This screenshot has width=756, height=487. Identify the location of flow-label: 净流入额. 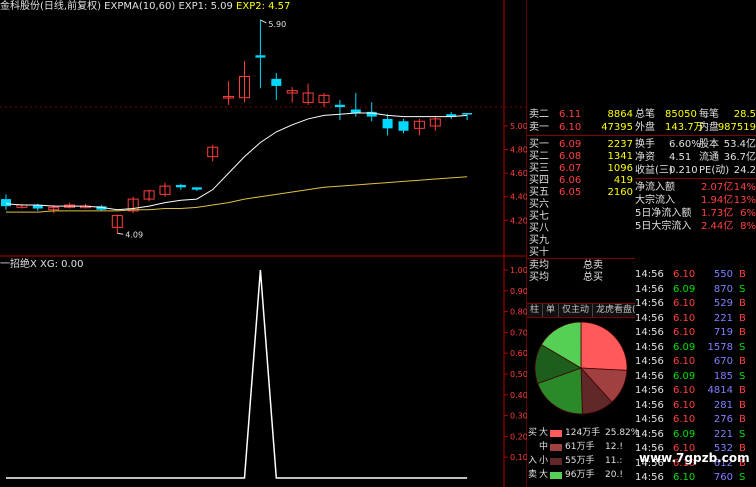
(655, 187).